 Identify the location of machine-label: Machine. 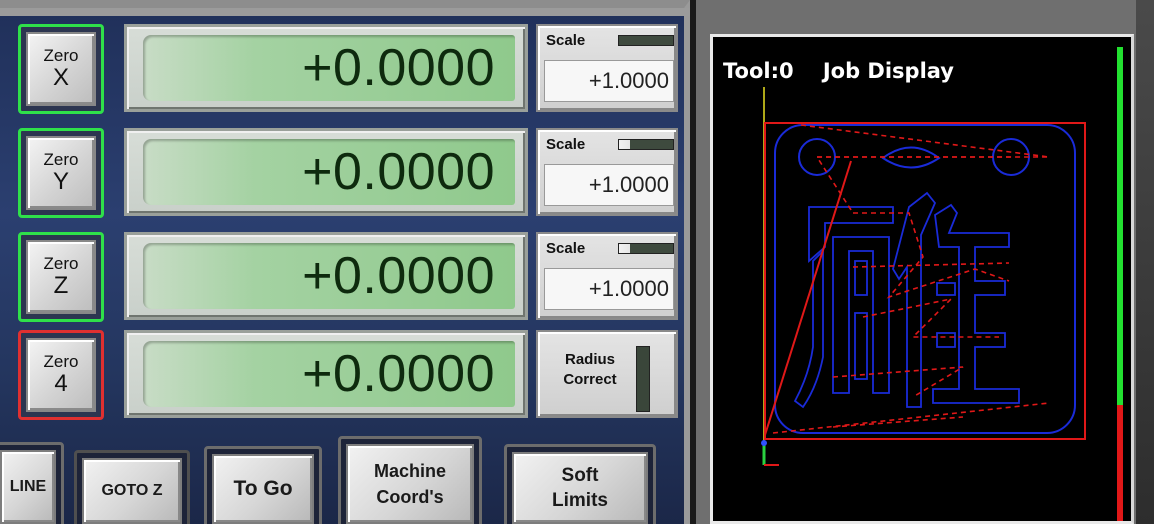
(410, 471).